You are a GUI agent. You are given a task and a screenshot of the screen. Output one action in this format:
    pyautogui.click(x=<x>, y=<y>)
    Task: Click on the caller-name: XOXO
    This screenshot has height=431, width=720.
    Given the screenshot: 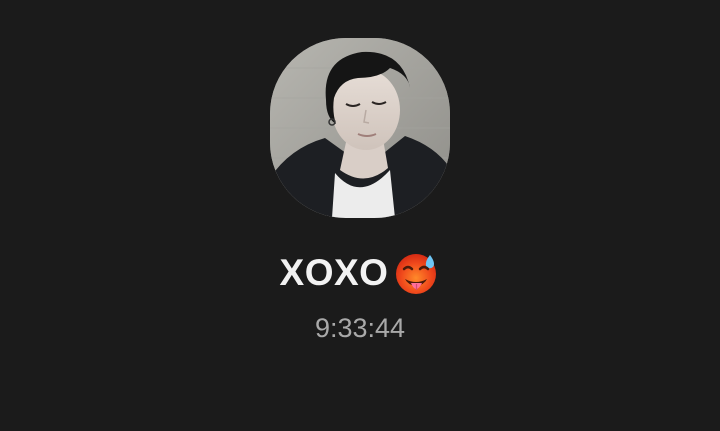 What is the action you would take?
    pyautogui.click(x=334, y=272)
    